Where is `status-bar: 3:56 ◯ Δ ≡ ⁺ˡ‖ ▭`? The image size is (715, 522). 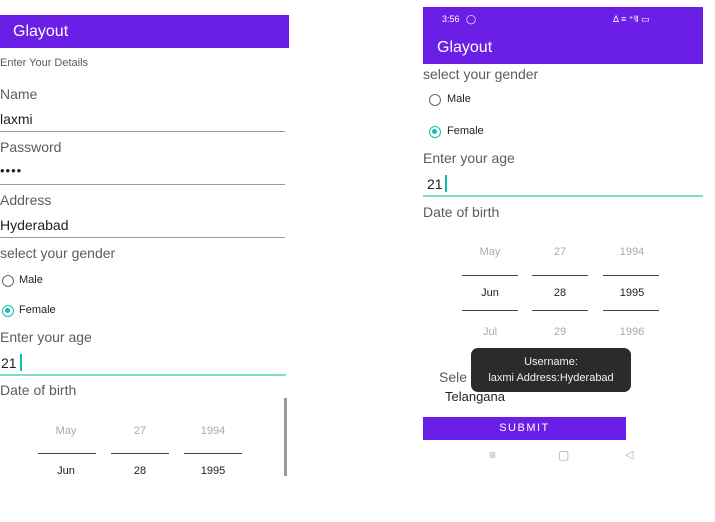
status-bar: 3:56 ◯ Δ ≡ ⁺ˡ‖ ▭ is located at coordinates (563, 19).